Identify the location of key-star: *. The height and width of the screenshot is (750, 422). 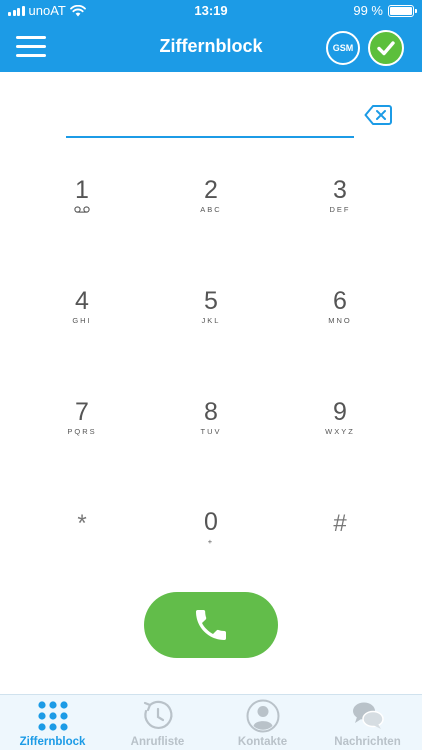
(82, 550).